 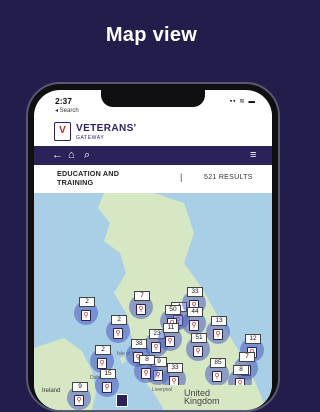 What do you see at coordinates (62, 131) in the screenshot?
I see `veterans-gateway-logo-icon: V` at bounding box center [62, 131].